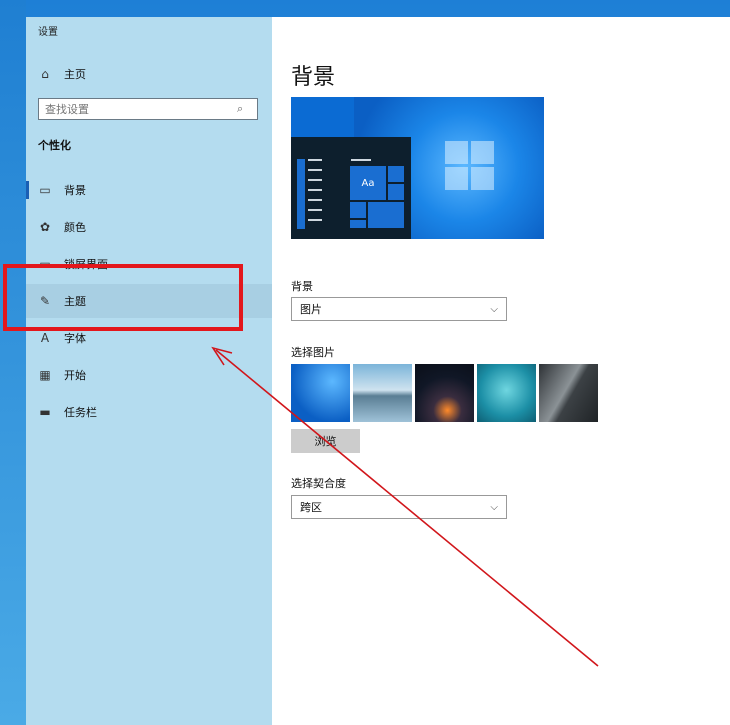  I want to click on dropdown-value: 跨区, so click(311, 507).